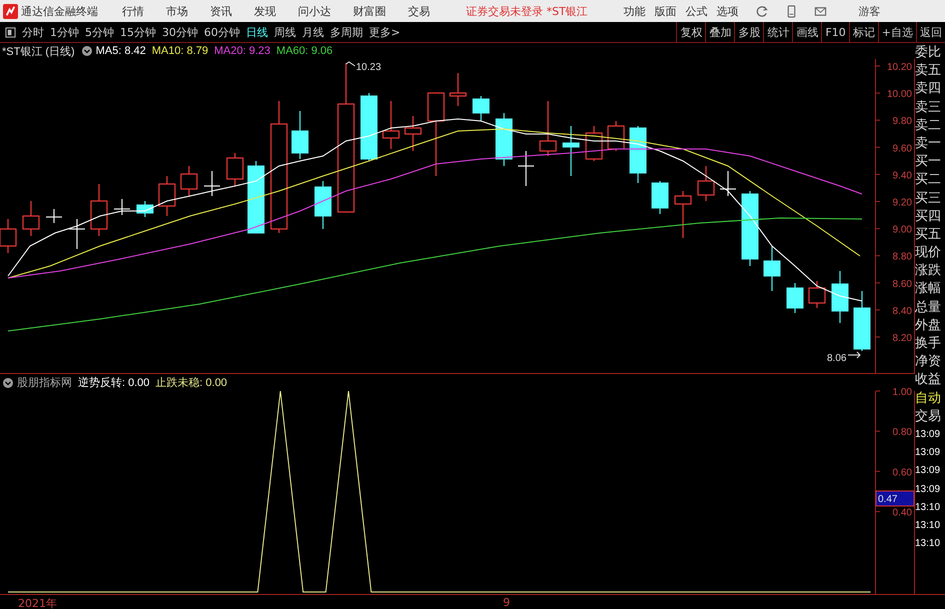 The width and height of the screenshot is (945, 609). What do you see at coordinates (727, 11) in the screenshot?
I see `menu-item: 选项` at bounding box center [727, 11].